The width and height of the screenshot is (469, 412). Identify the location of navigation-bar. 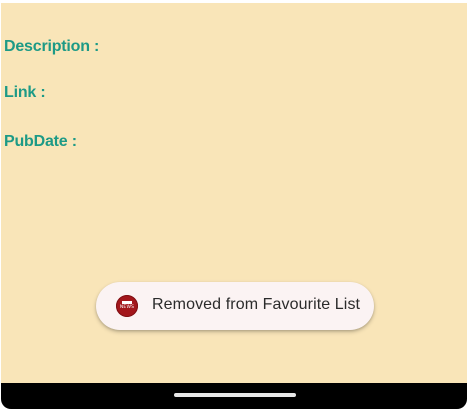
(234, 396).